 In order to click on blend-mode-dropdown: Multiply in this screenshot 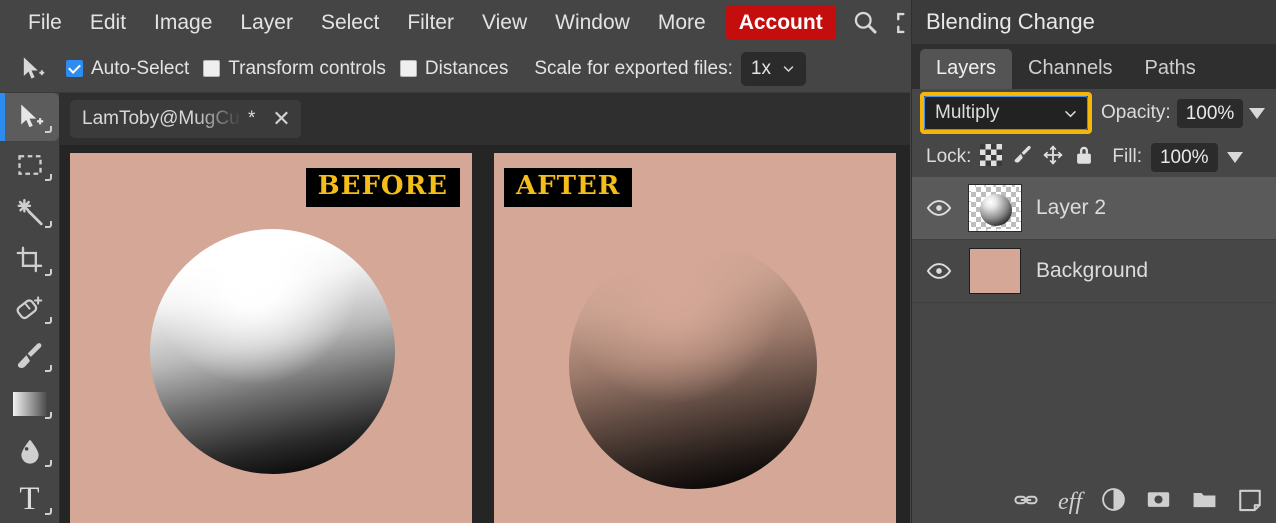, I will do `click(1006, 113)`.